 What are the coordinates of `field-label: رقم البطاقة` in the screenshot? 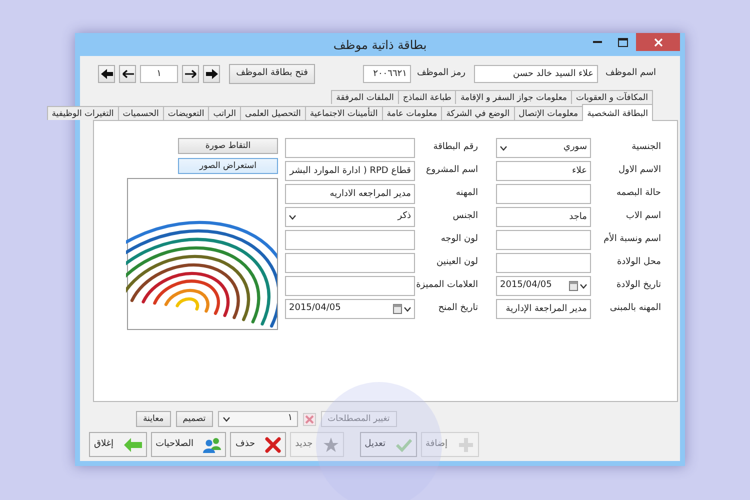 It's located at (455, 147).